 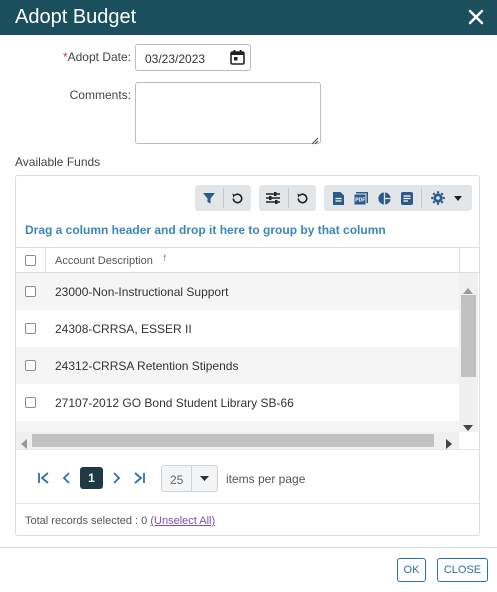 What do you see at coordinates (237, 198) in the screenshot?
I see `reset-icon` at bounding box center [237, 198].